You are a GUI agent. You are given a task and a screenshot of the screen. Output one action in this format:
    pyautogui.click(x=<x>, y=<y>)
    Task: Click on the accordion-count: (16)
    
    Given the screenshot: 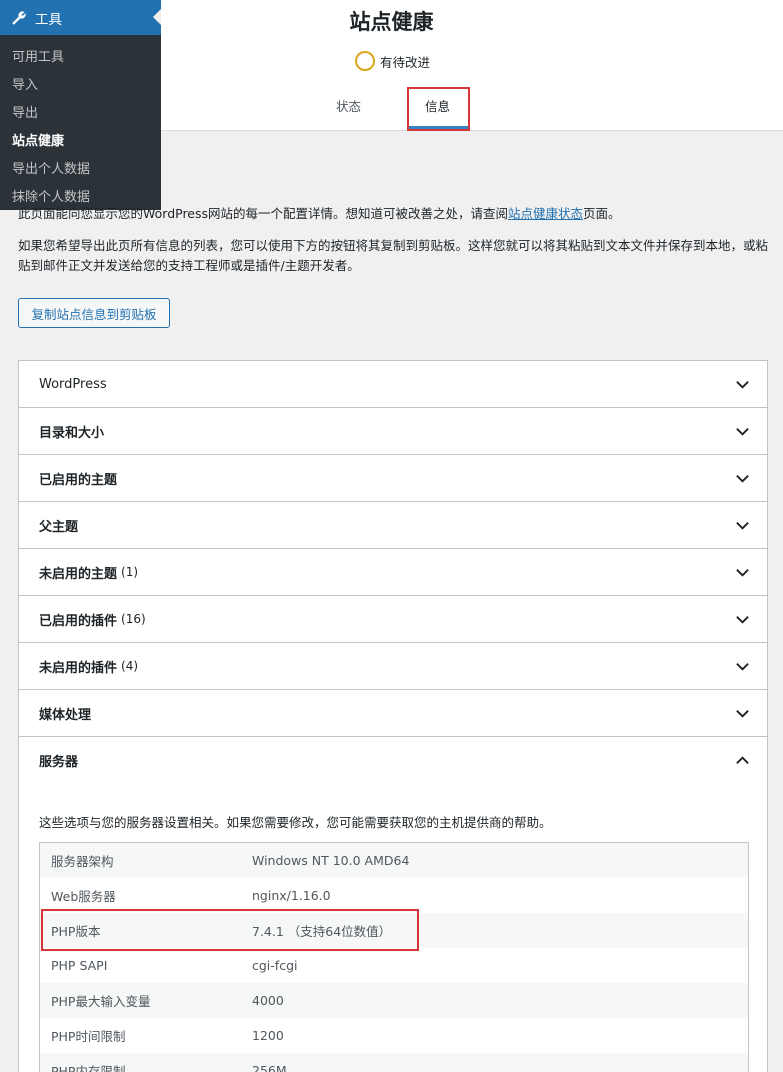 What is the action you would take?
    pyautogui.click(x=133, y=619)
    